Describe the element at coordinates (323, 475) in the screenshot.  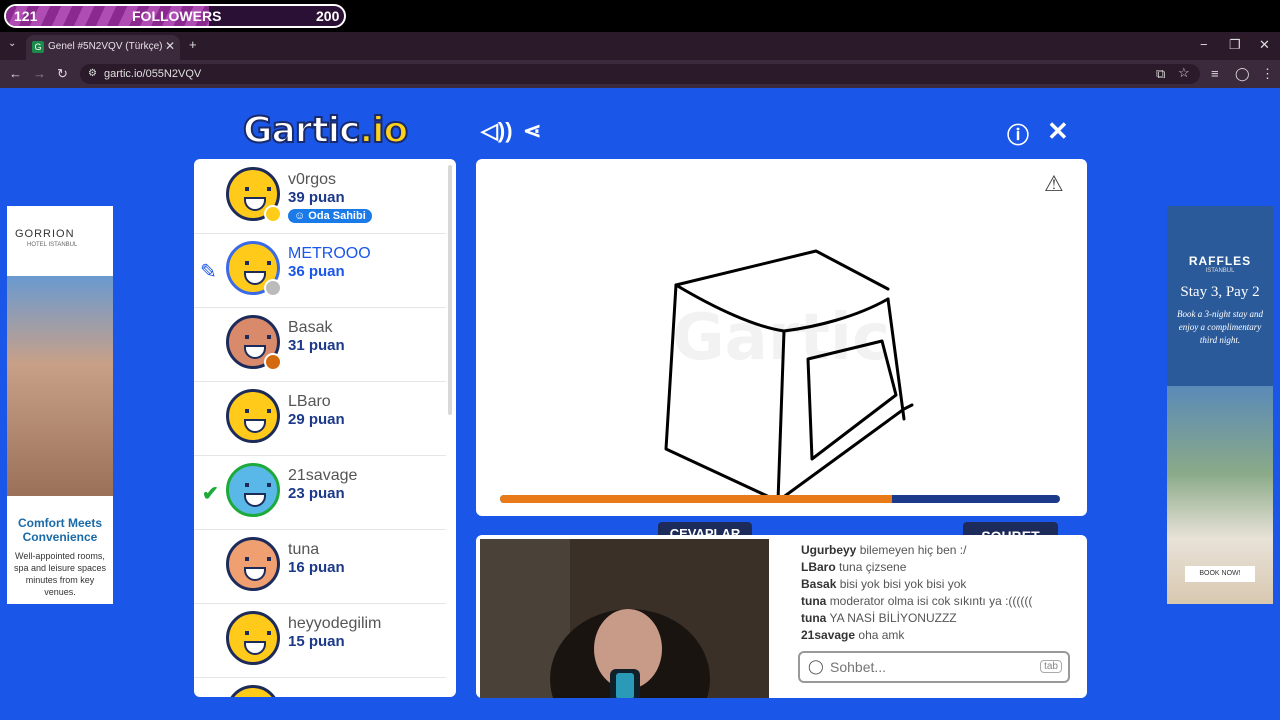
I see `player-name: 21savage` at that location.